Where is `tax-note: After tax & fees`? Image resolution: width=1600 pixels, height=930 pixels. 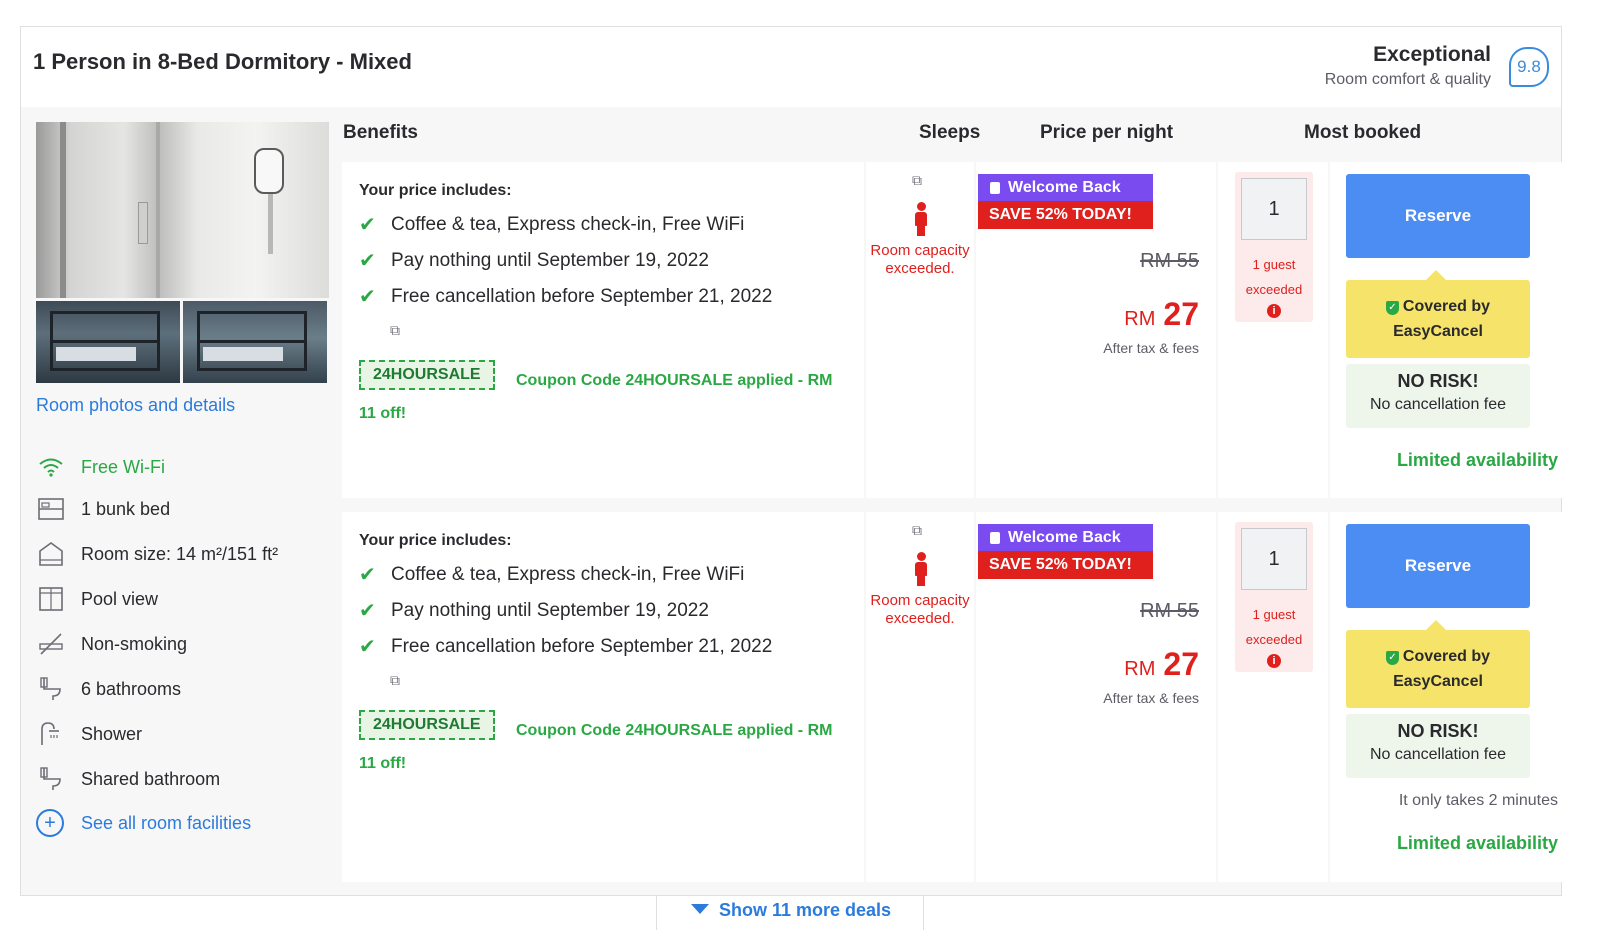
tax-note: After tax & fees is located at coordinates (1151, 348).